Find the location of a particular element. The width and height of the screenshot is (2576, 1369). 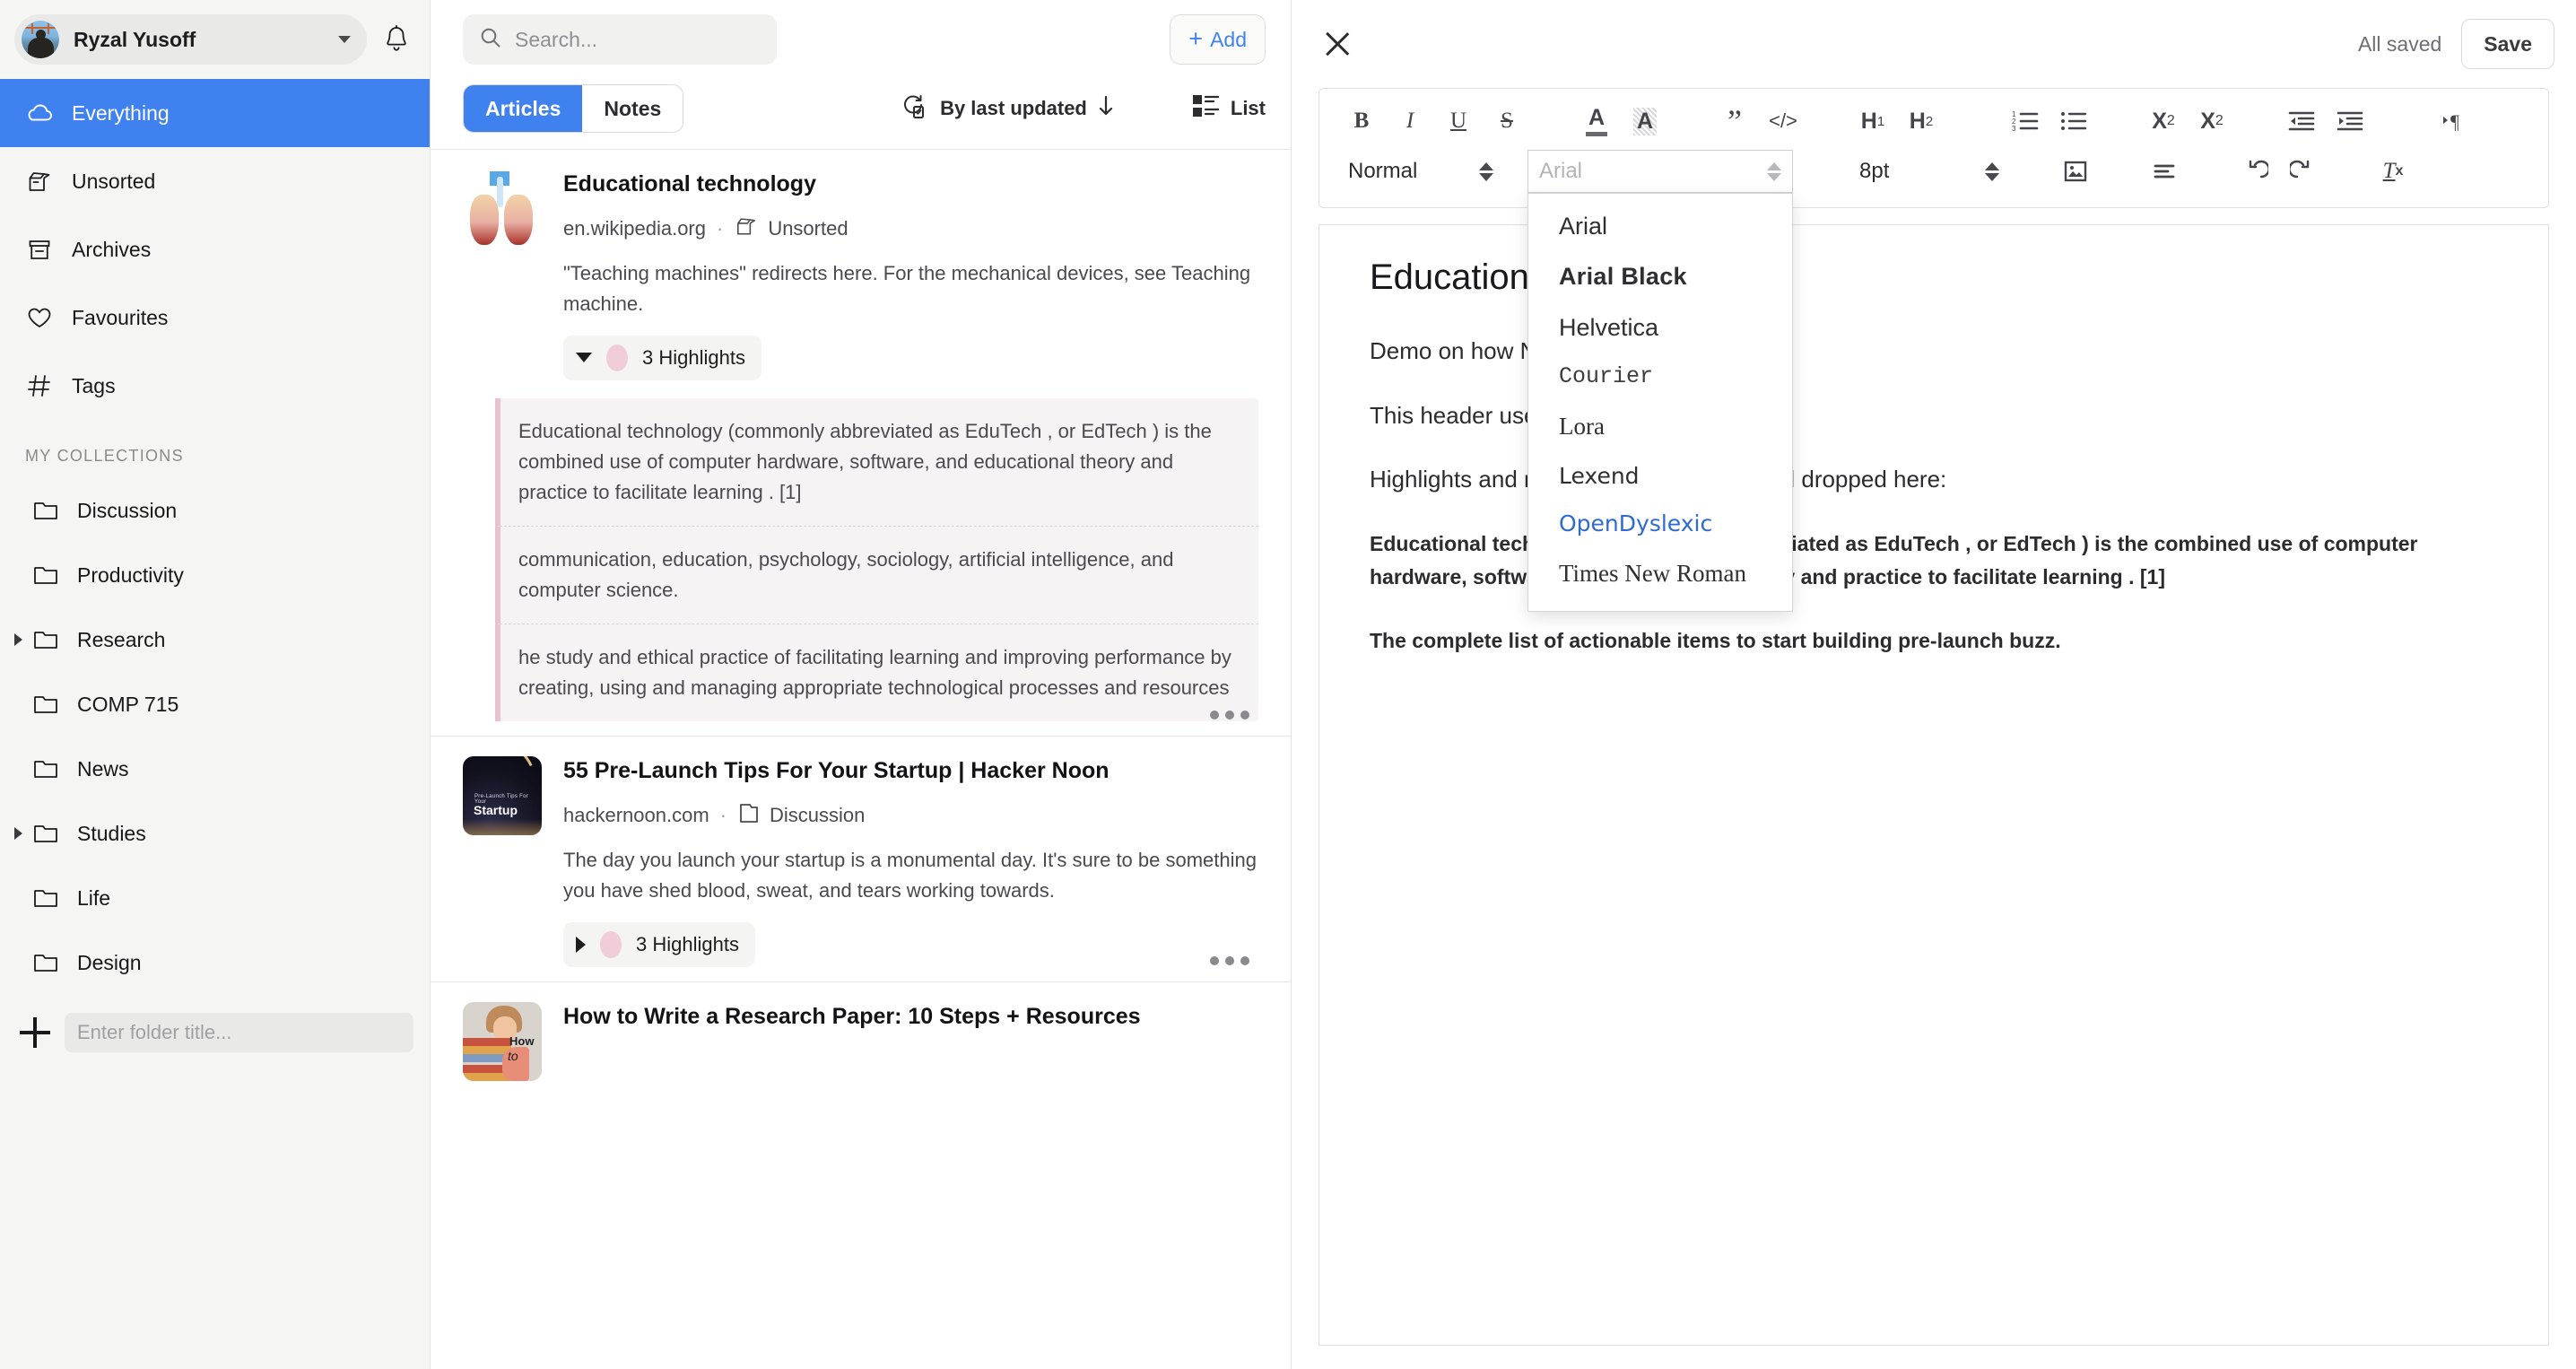

sidebar-collection-discussion: Discussion is located at coordinates (215, 510).